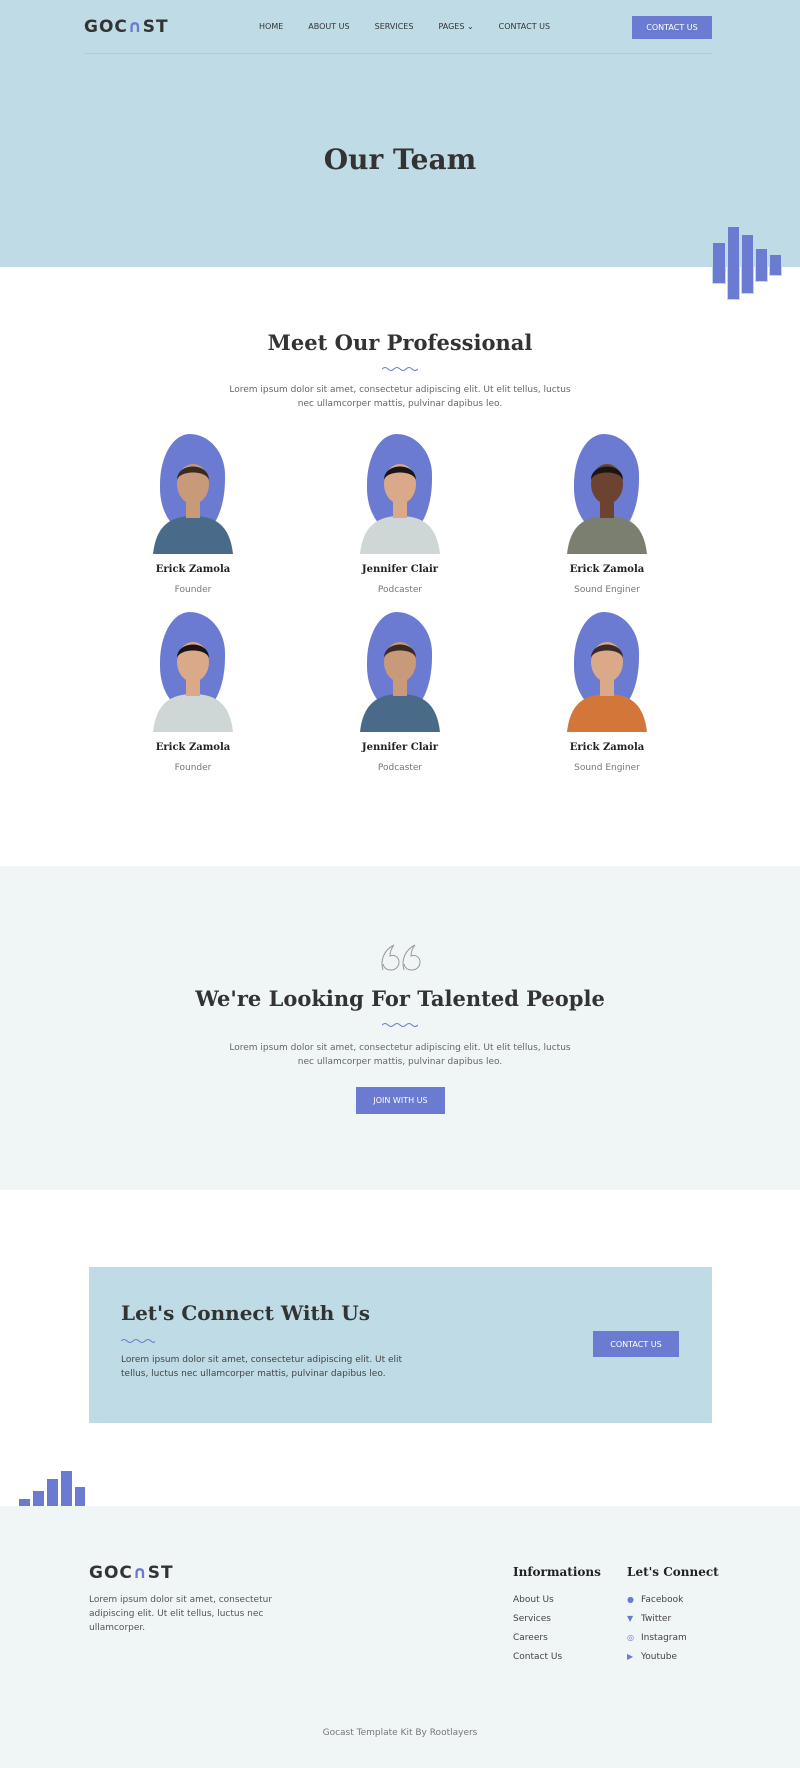  I want to click on menu-pages-label: PAGES, so click(451, 26).